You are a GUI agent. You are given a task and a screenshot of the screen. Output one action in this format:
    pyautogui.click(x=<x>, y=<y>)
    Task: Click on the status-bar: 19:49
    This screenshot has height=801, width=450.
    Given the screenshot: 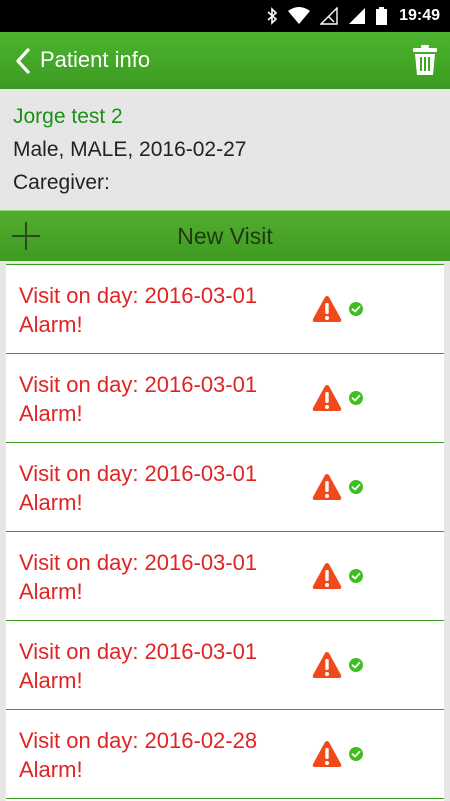 What is the action you would take?
    pyautogui.click(x=225, y=16)
    